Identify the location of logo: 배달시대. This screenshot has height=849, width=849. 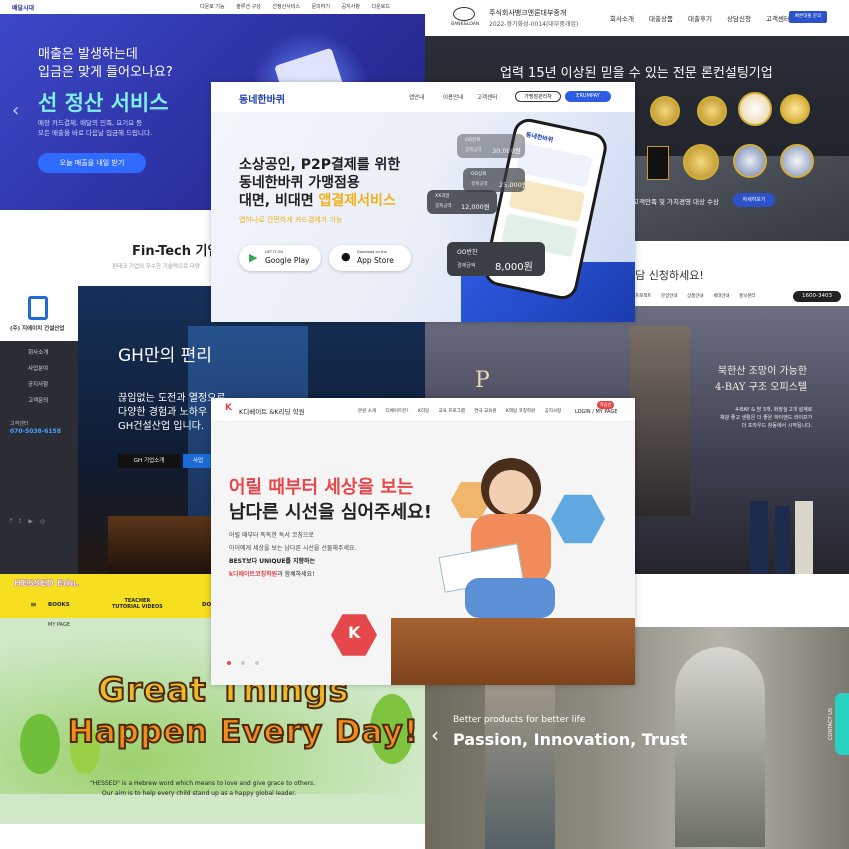
(23, 7).